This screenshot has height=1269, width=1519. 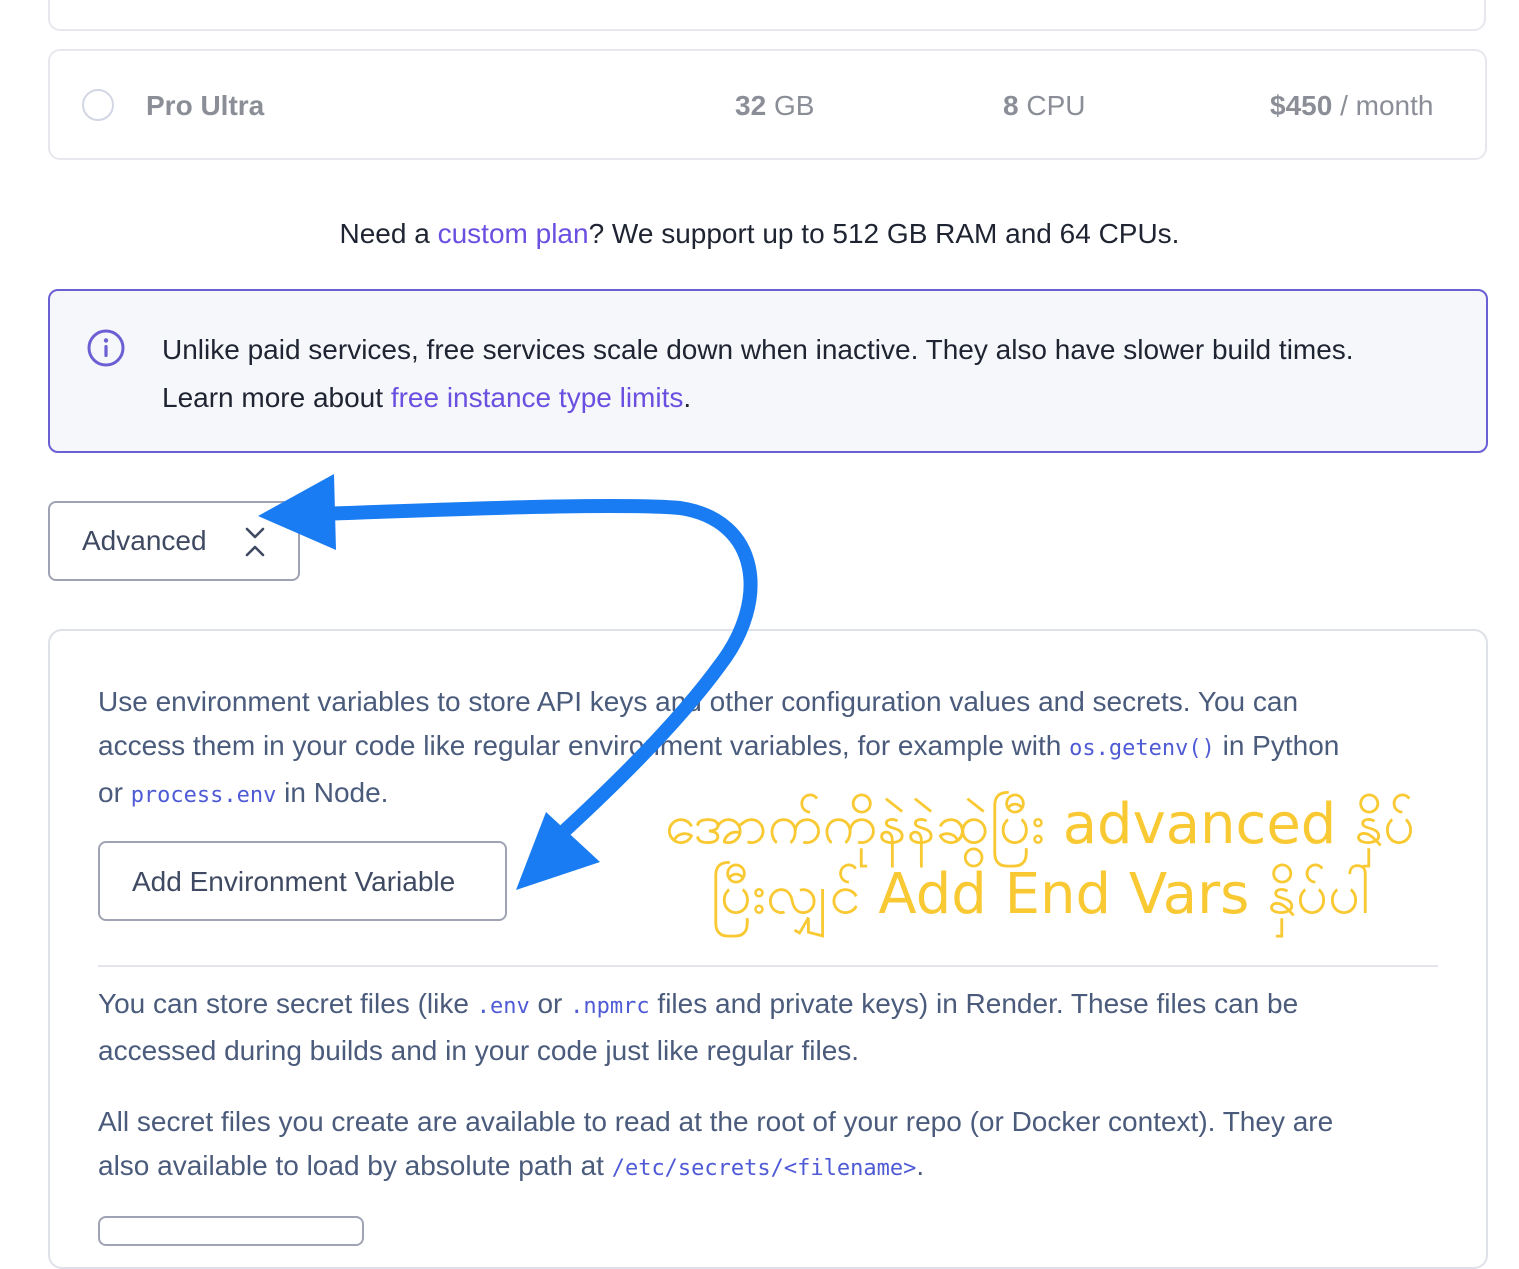 What do you see at coordinates (1056, 105) in the screenshot?
I see `plan-cpu-unit: CPU` at bounding box center [1056, 105].